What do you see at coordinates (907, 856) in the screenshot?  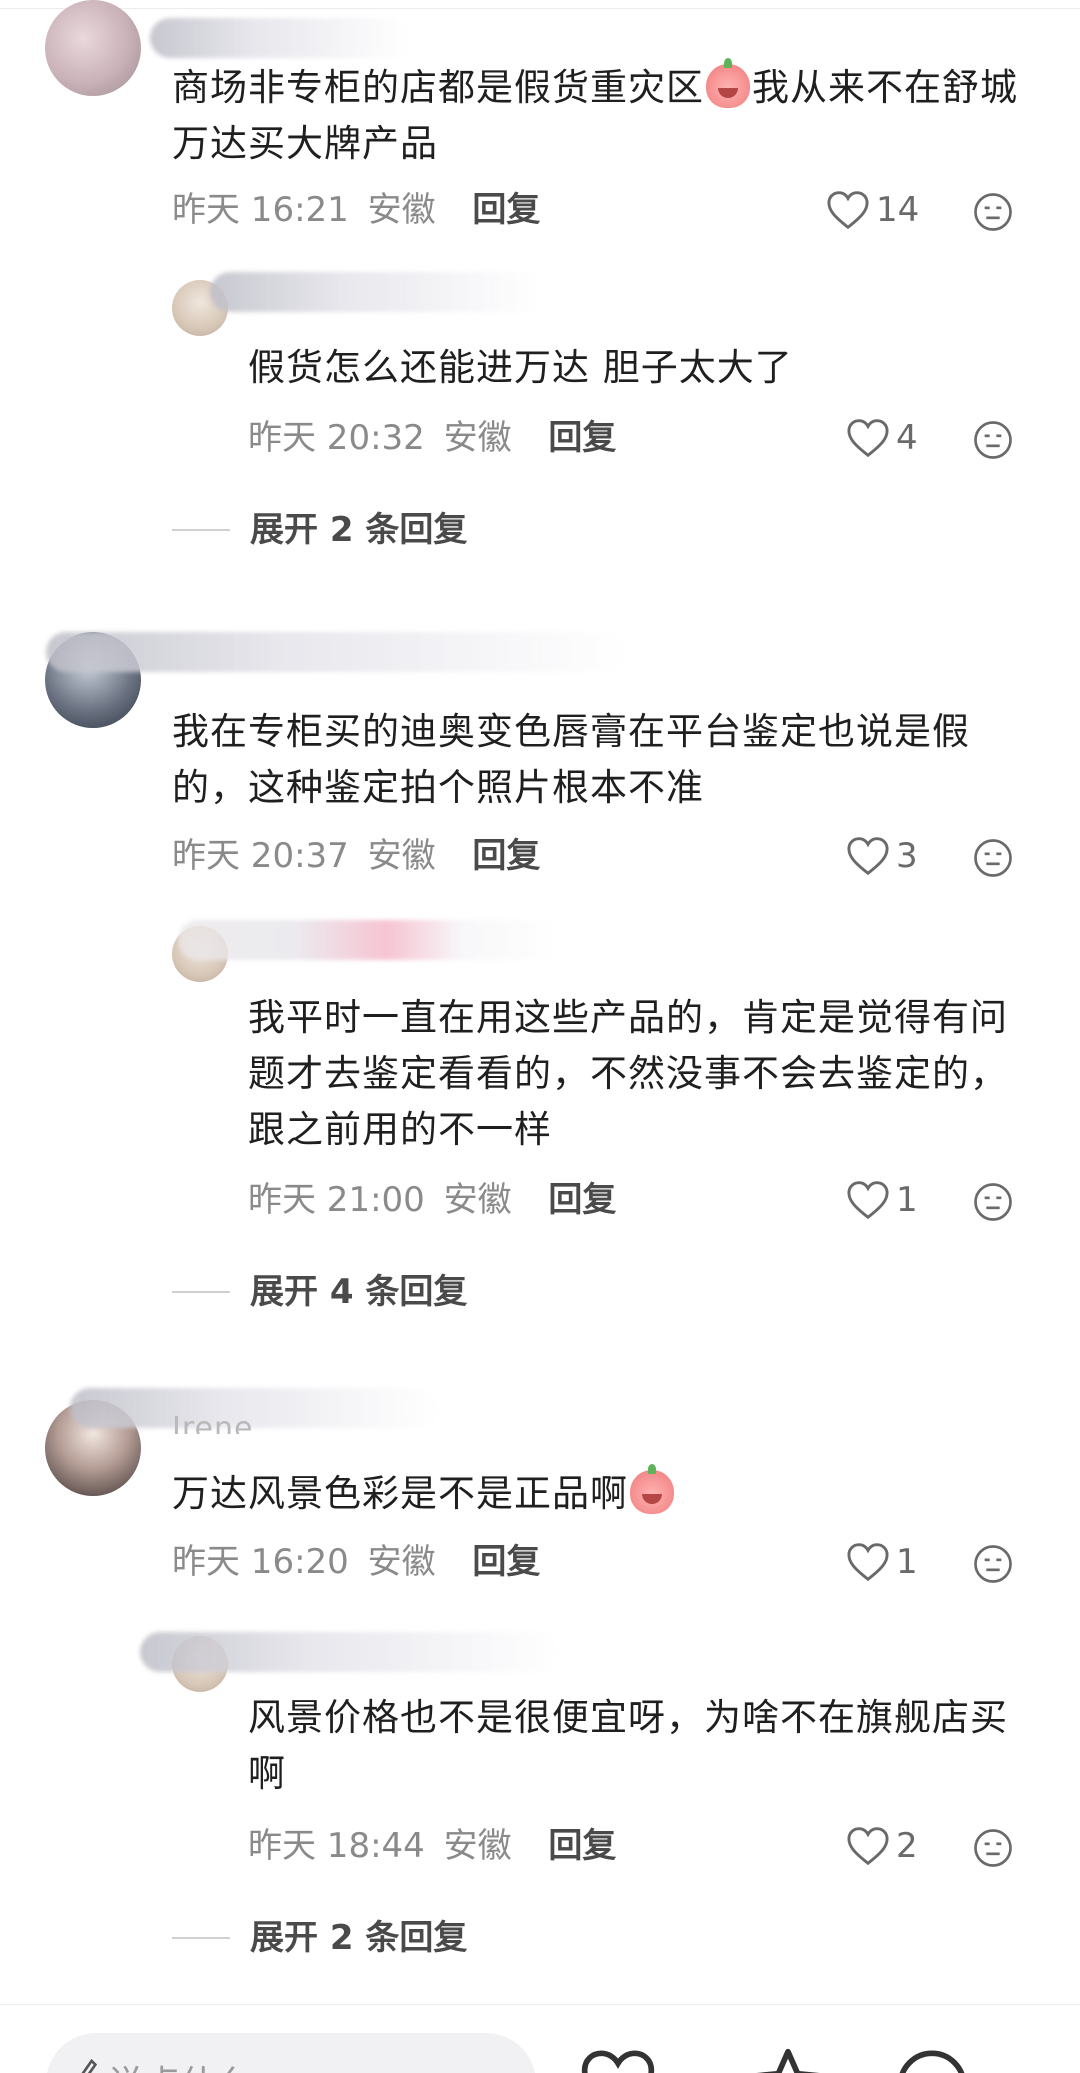 I see `like-count: 3` at bounding box center [907, 856].